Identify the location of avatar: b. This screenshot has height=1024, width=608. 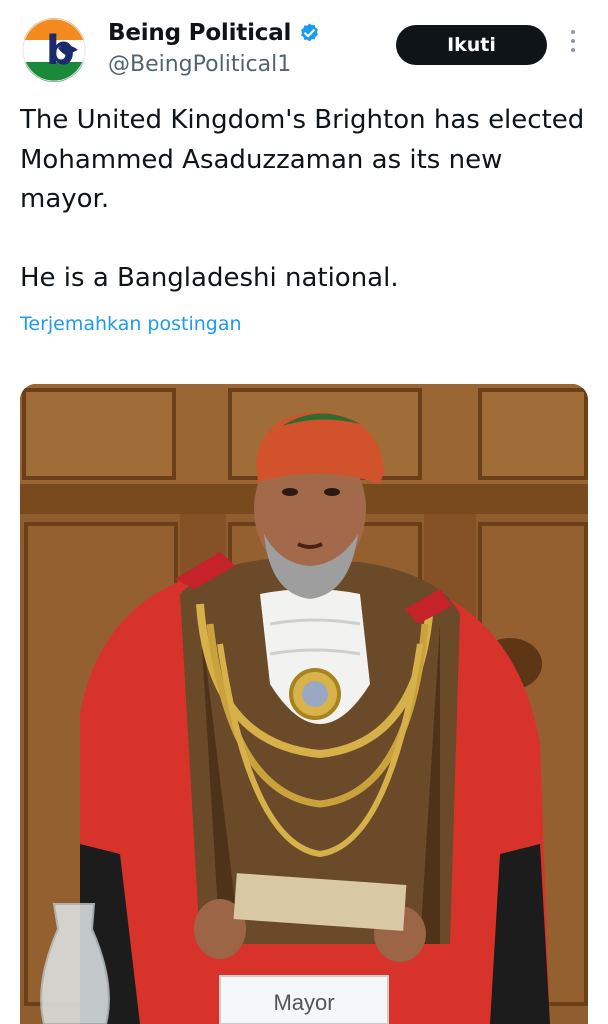
(54, 50).